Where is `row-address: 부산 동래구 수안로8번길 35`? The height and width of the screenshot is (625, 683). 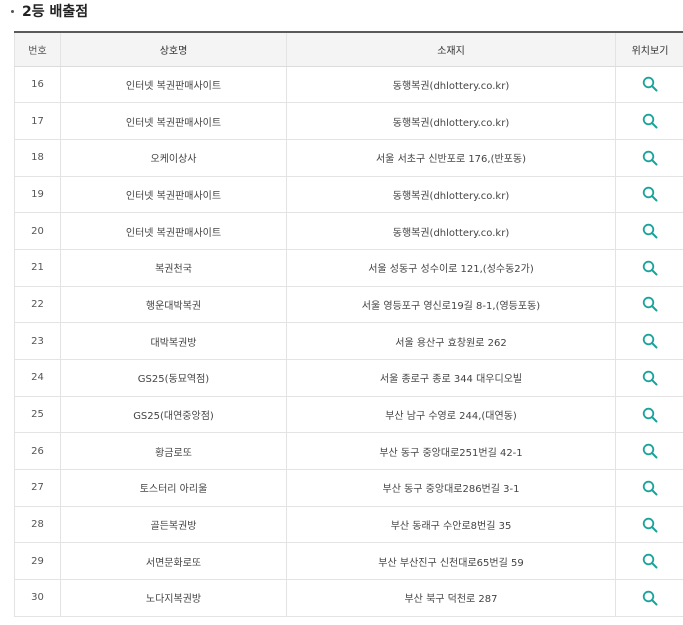
row-address: 부산 동래구 수안로8번길 35 is located at coordinates (451, 524).